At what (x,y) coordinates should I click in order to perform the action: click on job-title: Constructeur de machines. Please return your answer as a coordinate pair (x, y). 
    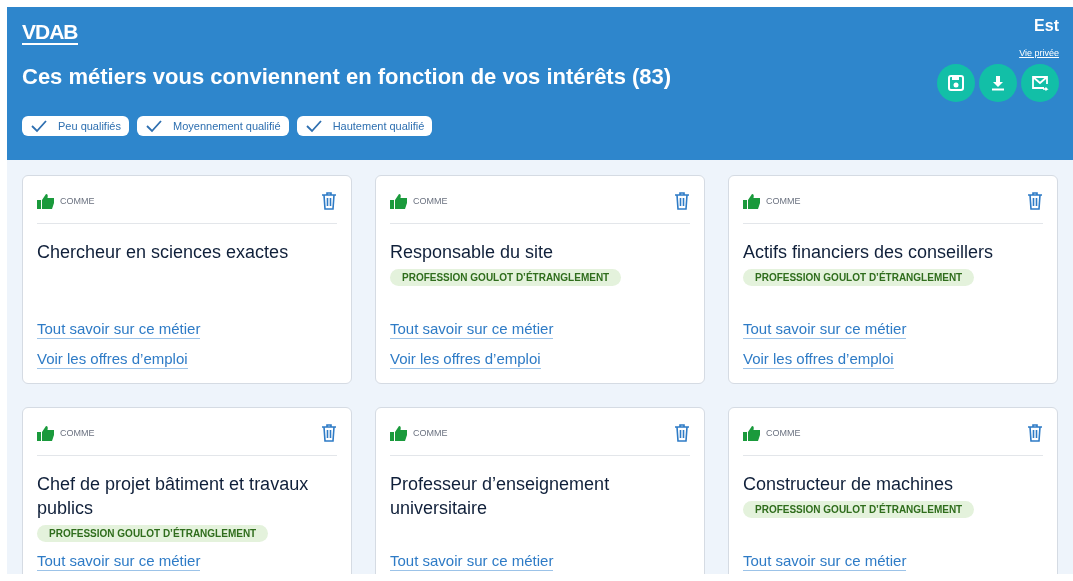
    Looking at the image, I should click on (849, 484).